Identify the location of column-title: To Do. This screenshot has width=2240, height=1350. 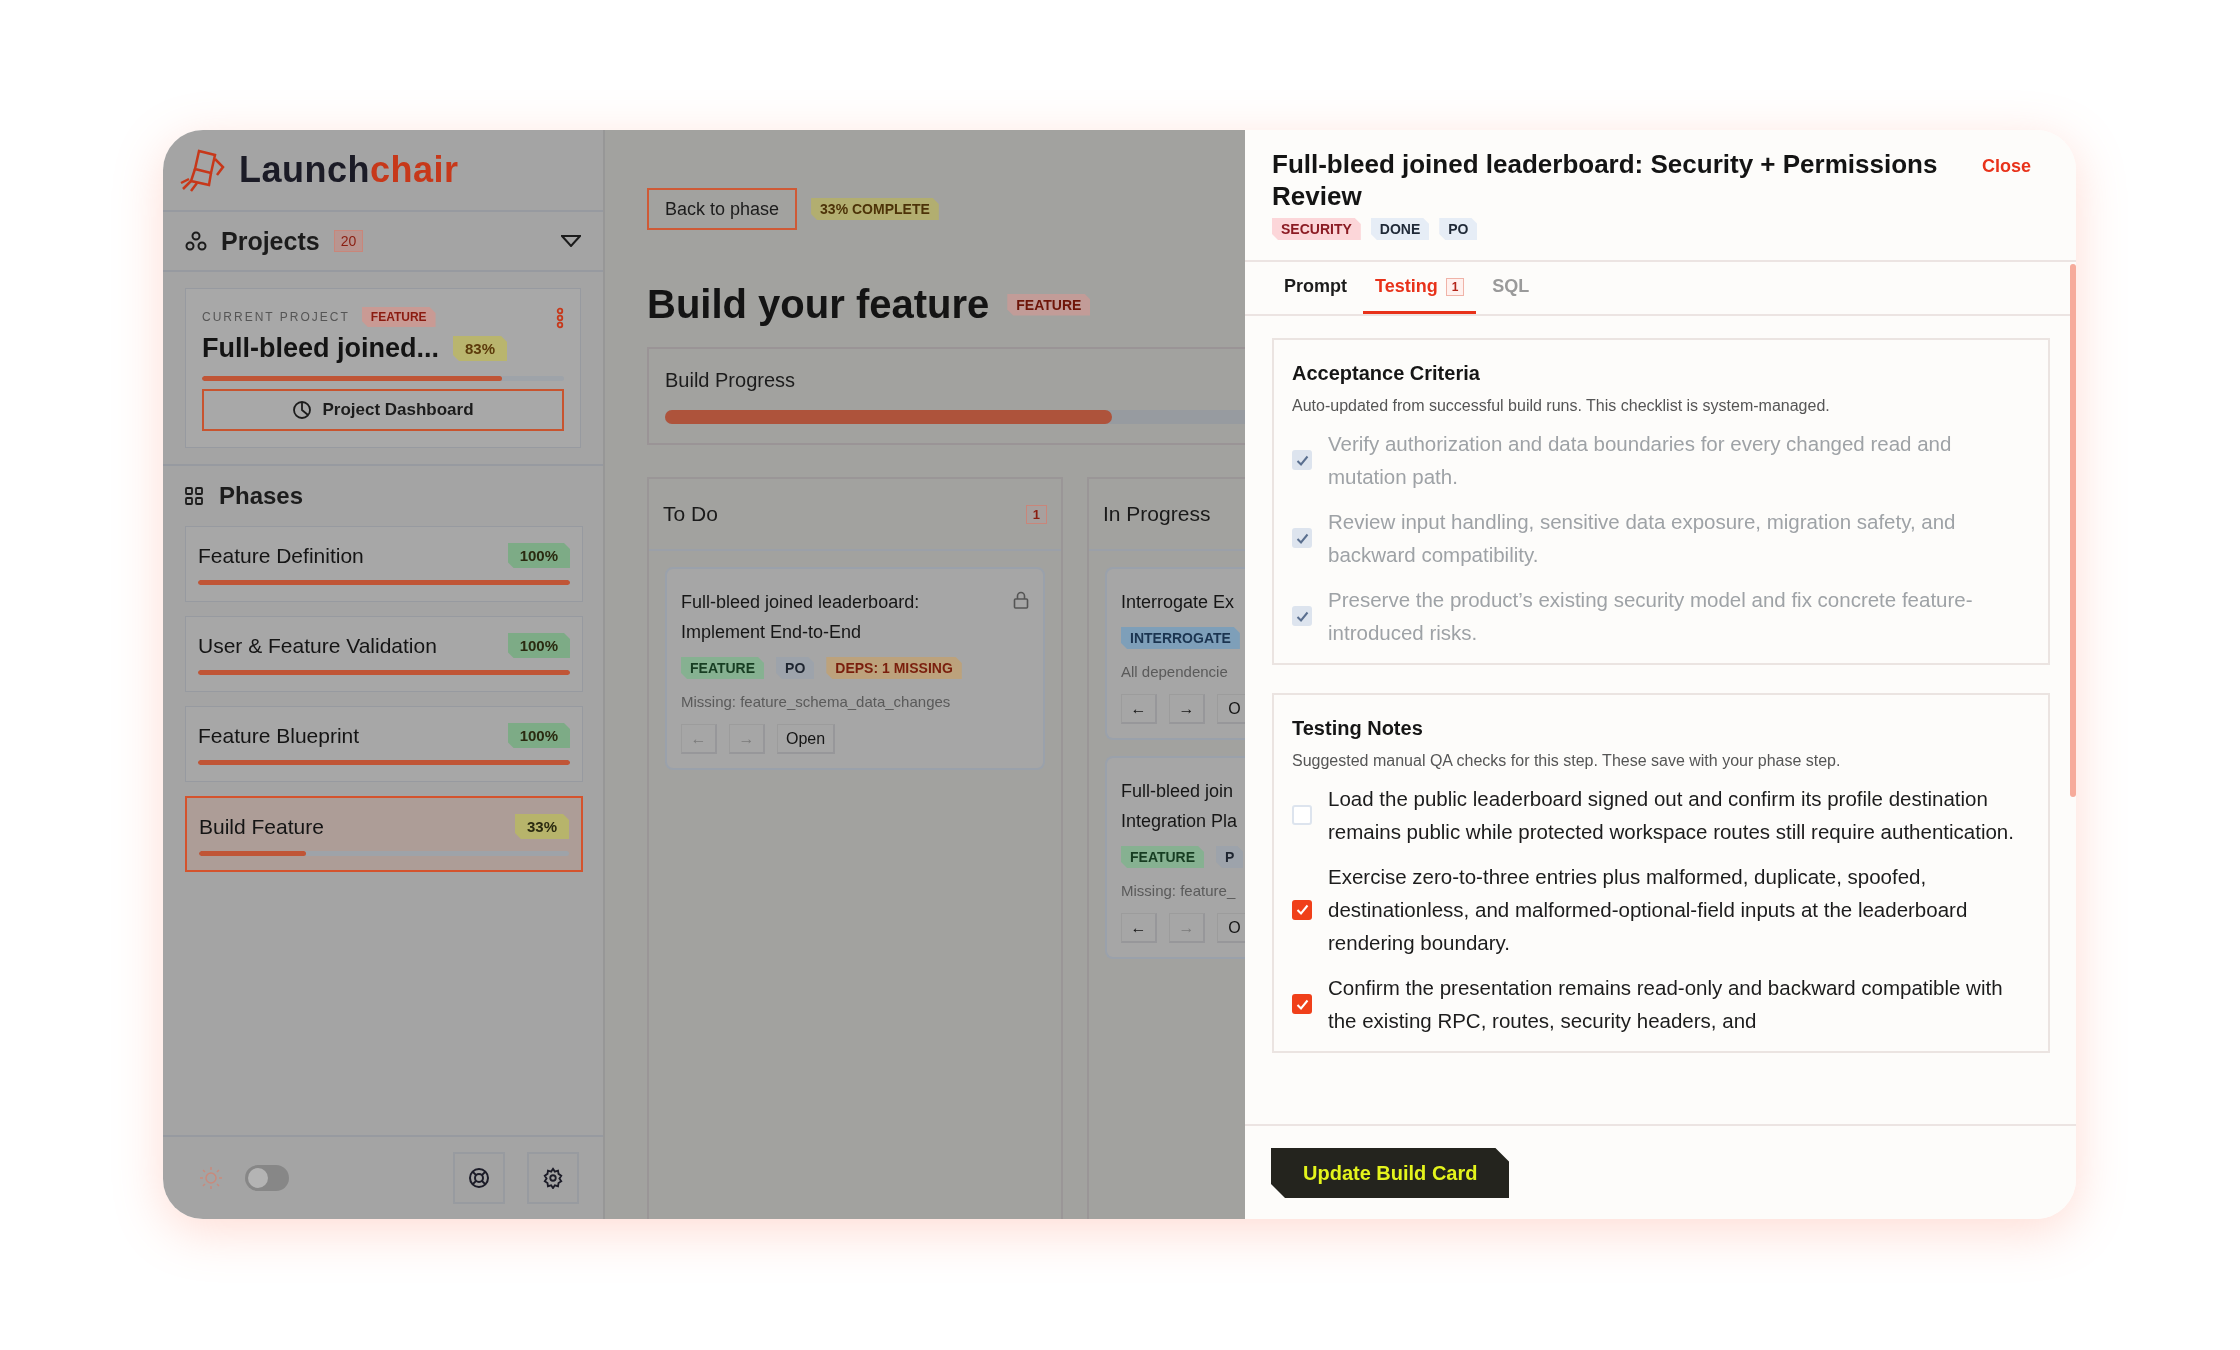
(690, 514).